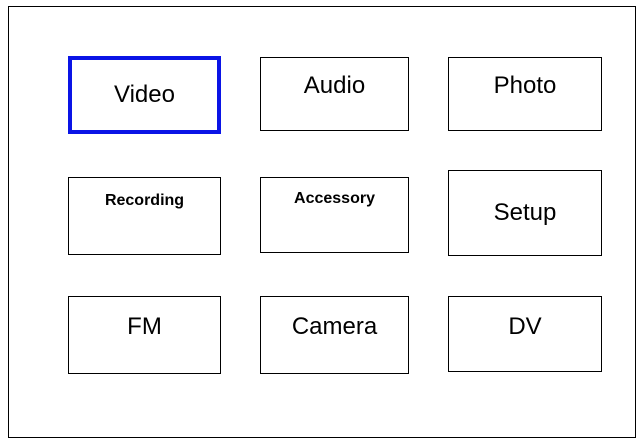 The height and width of the screenshot is (438, 644). What do you see at coordinates (144, 216) in the screenshot?
I see `recording-button: Recording` at bounding box center [144, 216].